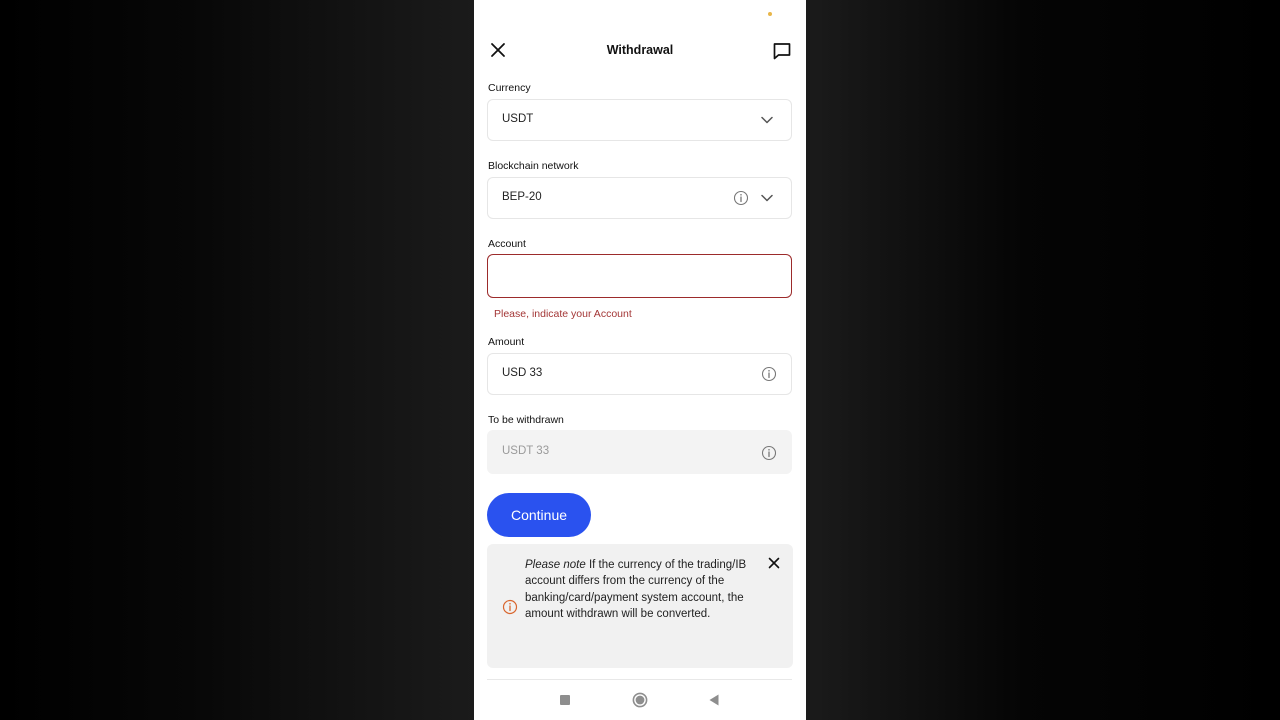 The image size is (1280, 720). I want to click on currency-value: USDT, so click(518, 119).